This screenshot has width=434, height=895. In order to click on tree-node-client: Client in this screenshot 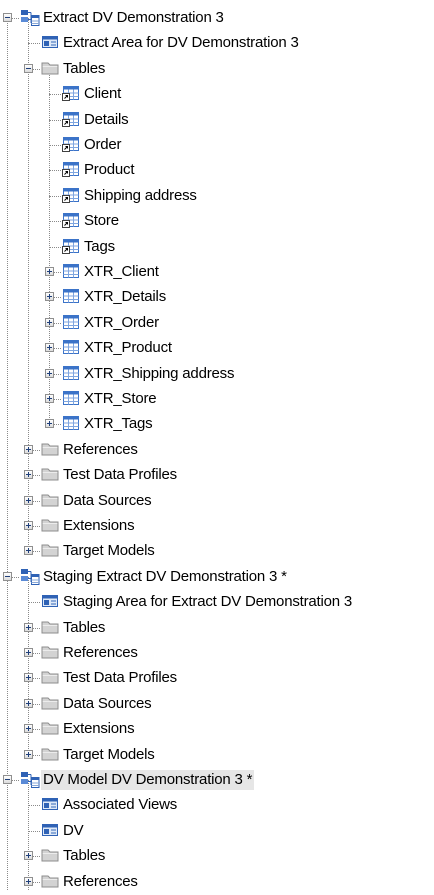, I will do `click(217, 94)`.